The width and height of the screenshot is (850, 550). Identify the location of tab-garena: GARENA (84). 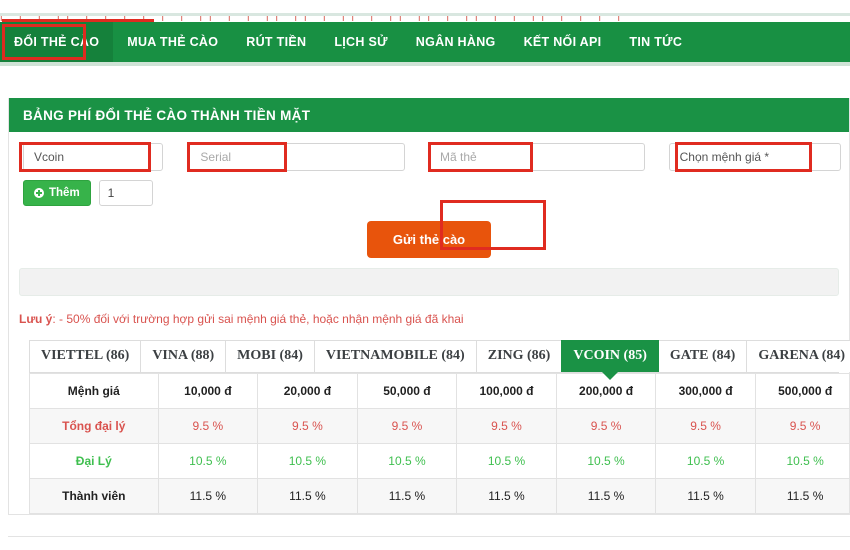
(798, 356).